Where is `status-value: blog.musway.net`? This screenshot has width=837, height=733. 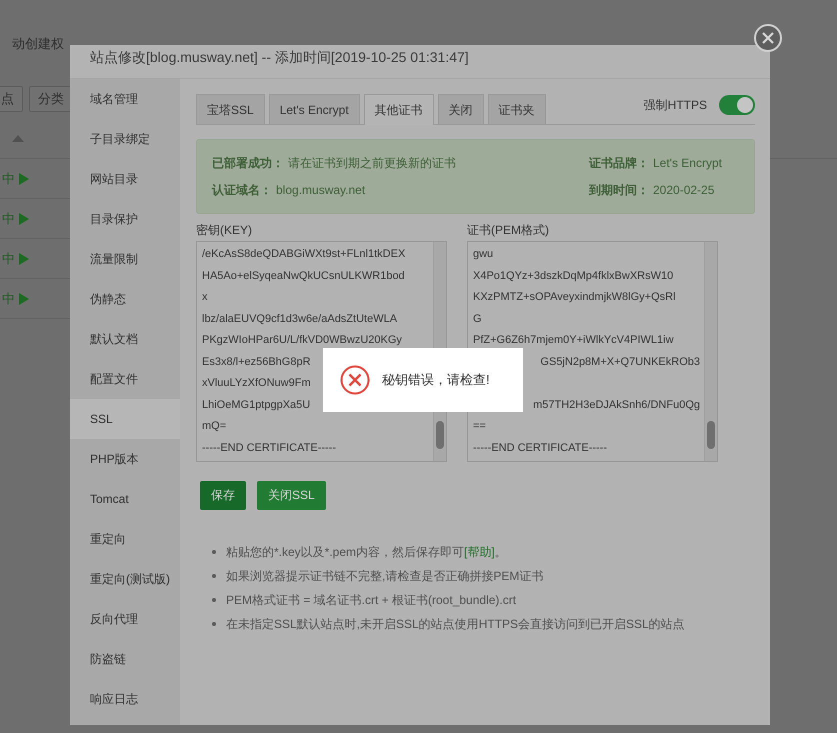 status-value: blog.musway.net is located at coordinates (321, 190).